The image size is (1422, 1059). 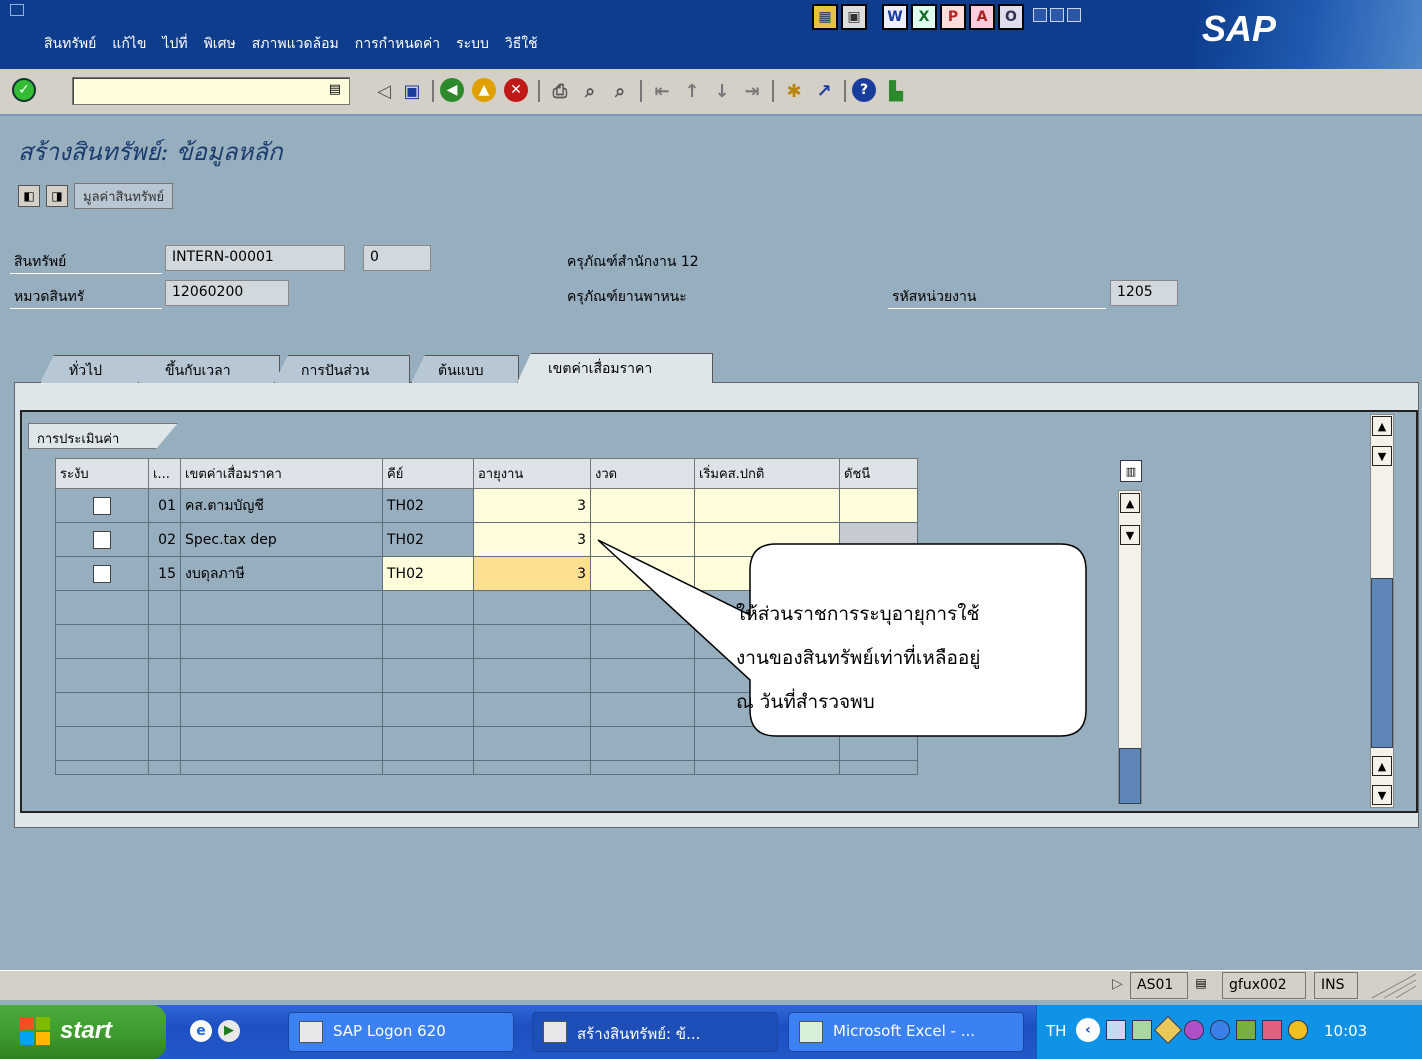 I want to click on asset-number-field: INTERN-00001, so click(x=255, y=258).